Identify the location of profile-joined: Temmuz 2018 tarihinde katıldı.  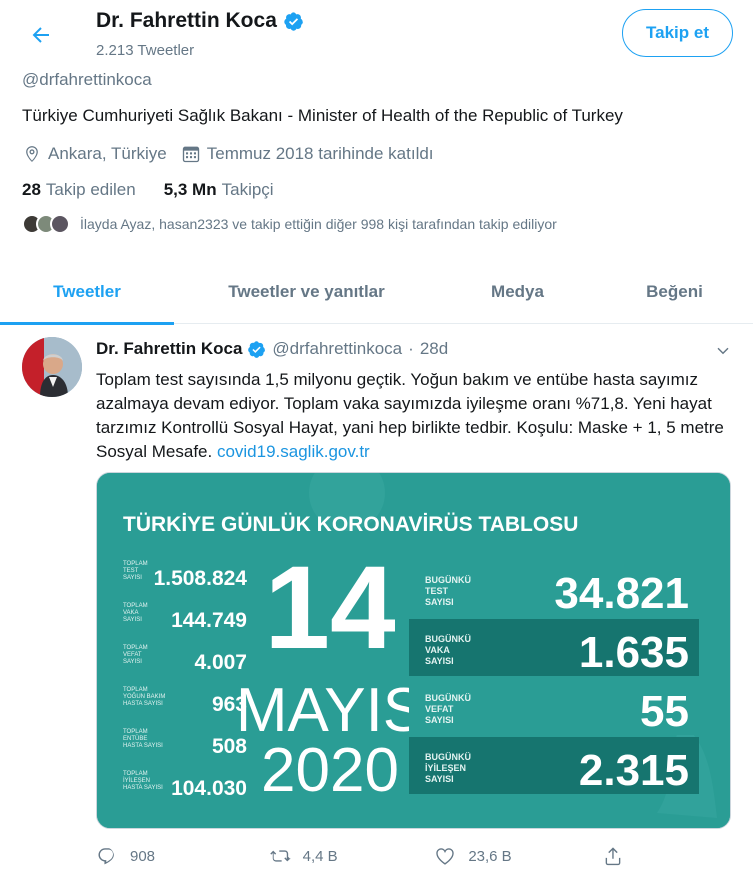
(320, 153).